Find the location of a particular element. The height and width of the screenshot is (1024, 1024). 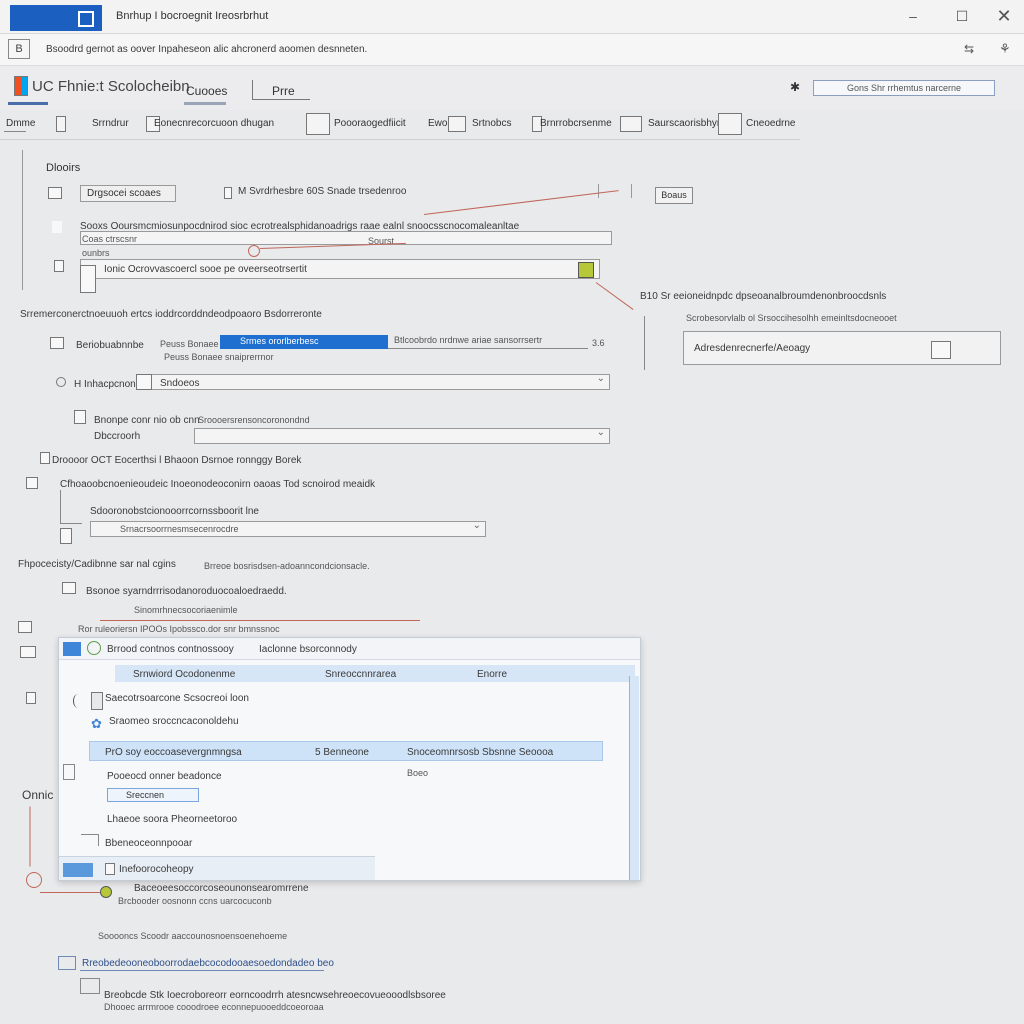

expand-icon is located at coordinates (57, 227).